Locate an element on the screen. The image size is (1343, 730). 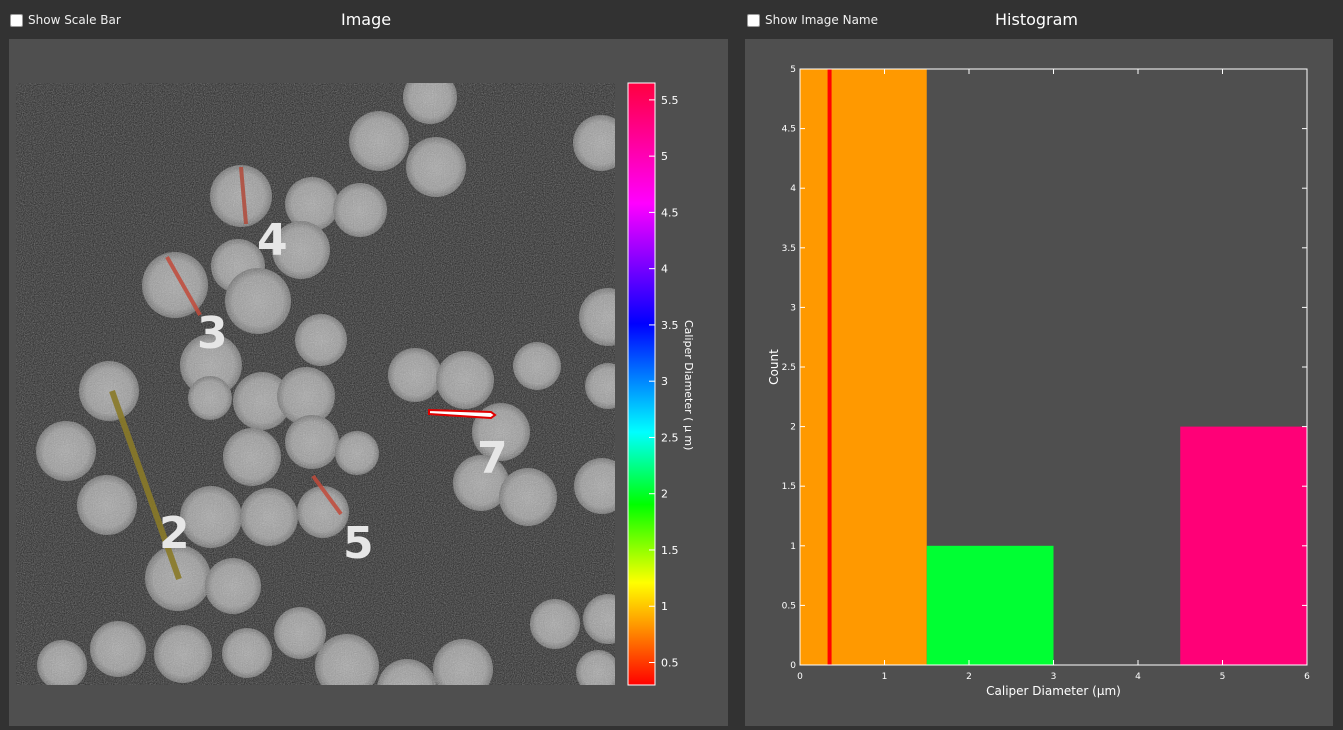
y-tick-label: 1.5 is located at coordinates (789, 487).